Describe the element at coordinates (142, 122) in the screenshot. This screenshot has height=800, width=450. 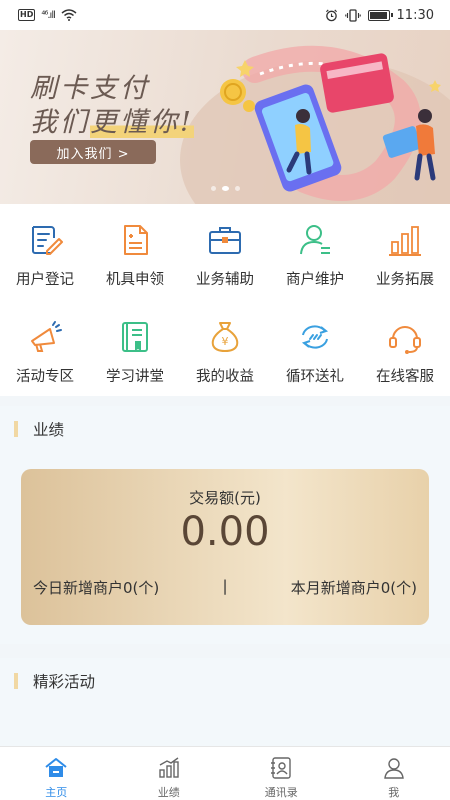
I see `banner-title-line2-highlight: 更懂你!` at that location.